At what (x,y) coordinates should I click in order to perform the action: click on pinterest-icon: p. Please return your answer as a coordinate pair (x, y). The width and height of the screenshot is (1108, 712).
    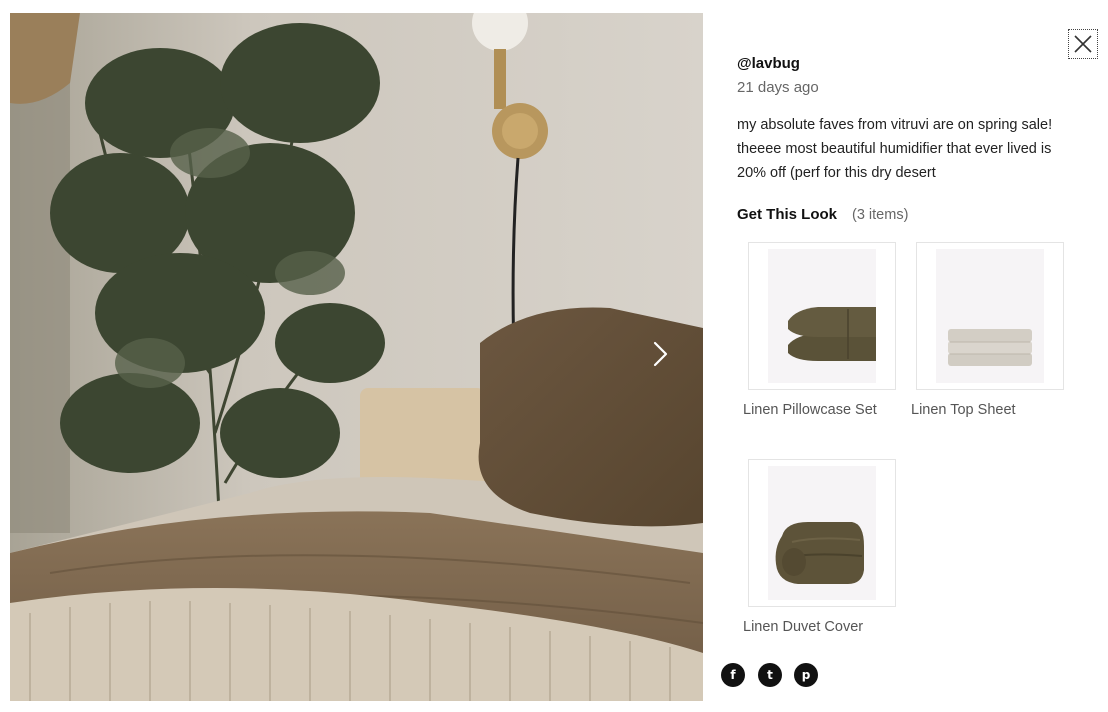
    Looking at the image, I should click on (806, 675).